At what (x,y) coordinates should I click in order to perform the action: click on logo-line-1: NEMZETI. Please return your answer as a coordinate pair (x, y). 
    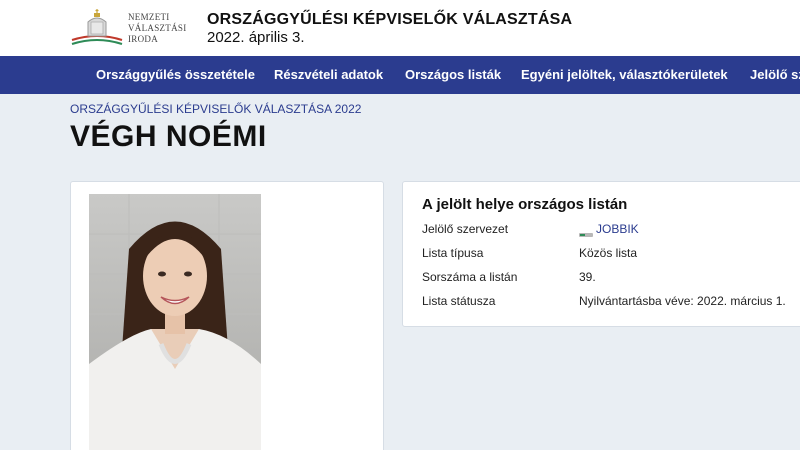
    Looking at the image, I should click on (149, 17).